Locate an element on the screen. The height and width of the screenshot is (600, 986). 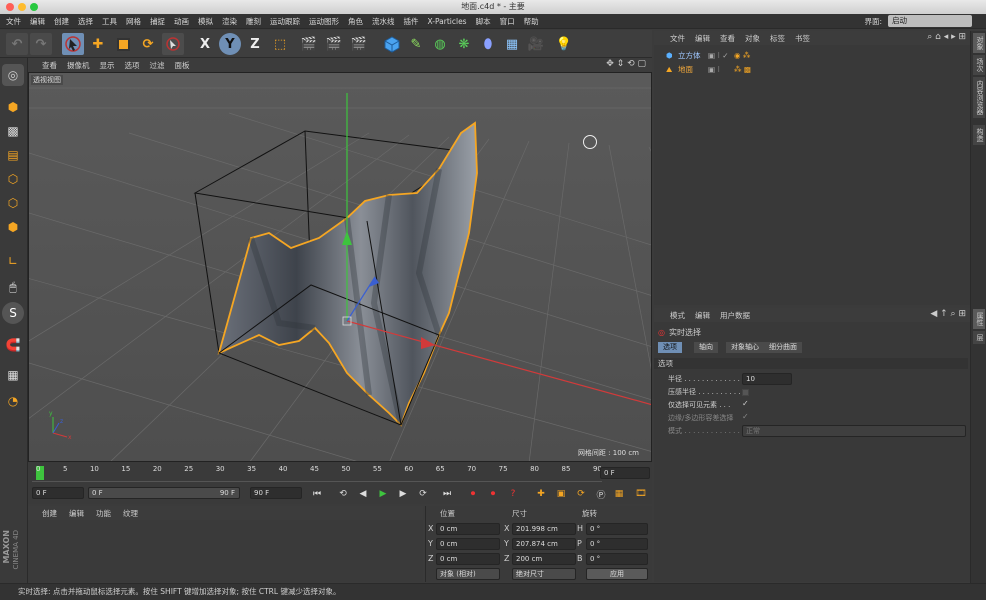
scheme-button: 🎞 is located at coordinates (641, 494).